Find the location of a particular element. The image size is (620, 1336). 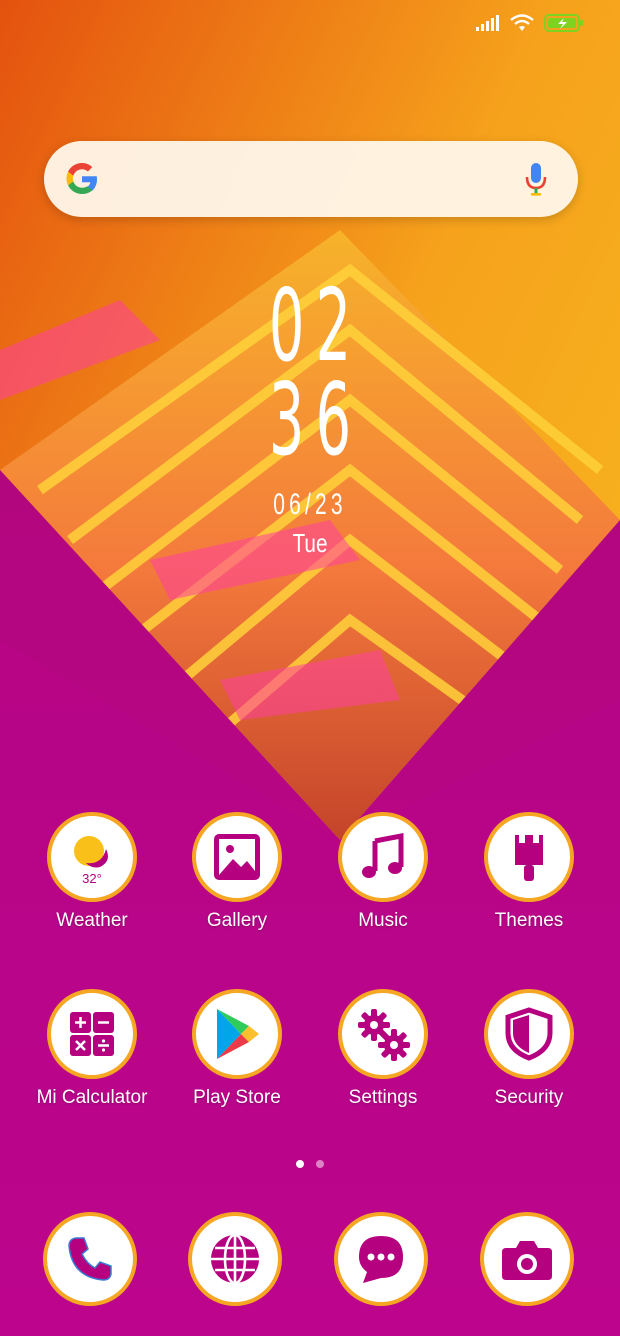

calculator-icon is located at coordinates (92, 1034).